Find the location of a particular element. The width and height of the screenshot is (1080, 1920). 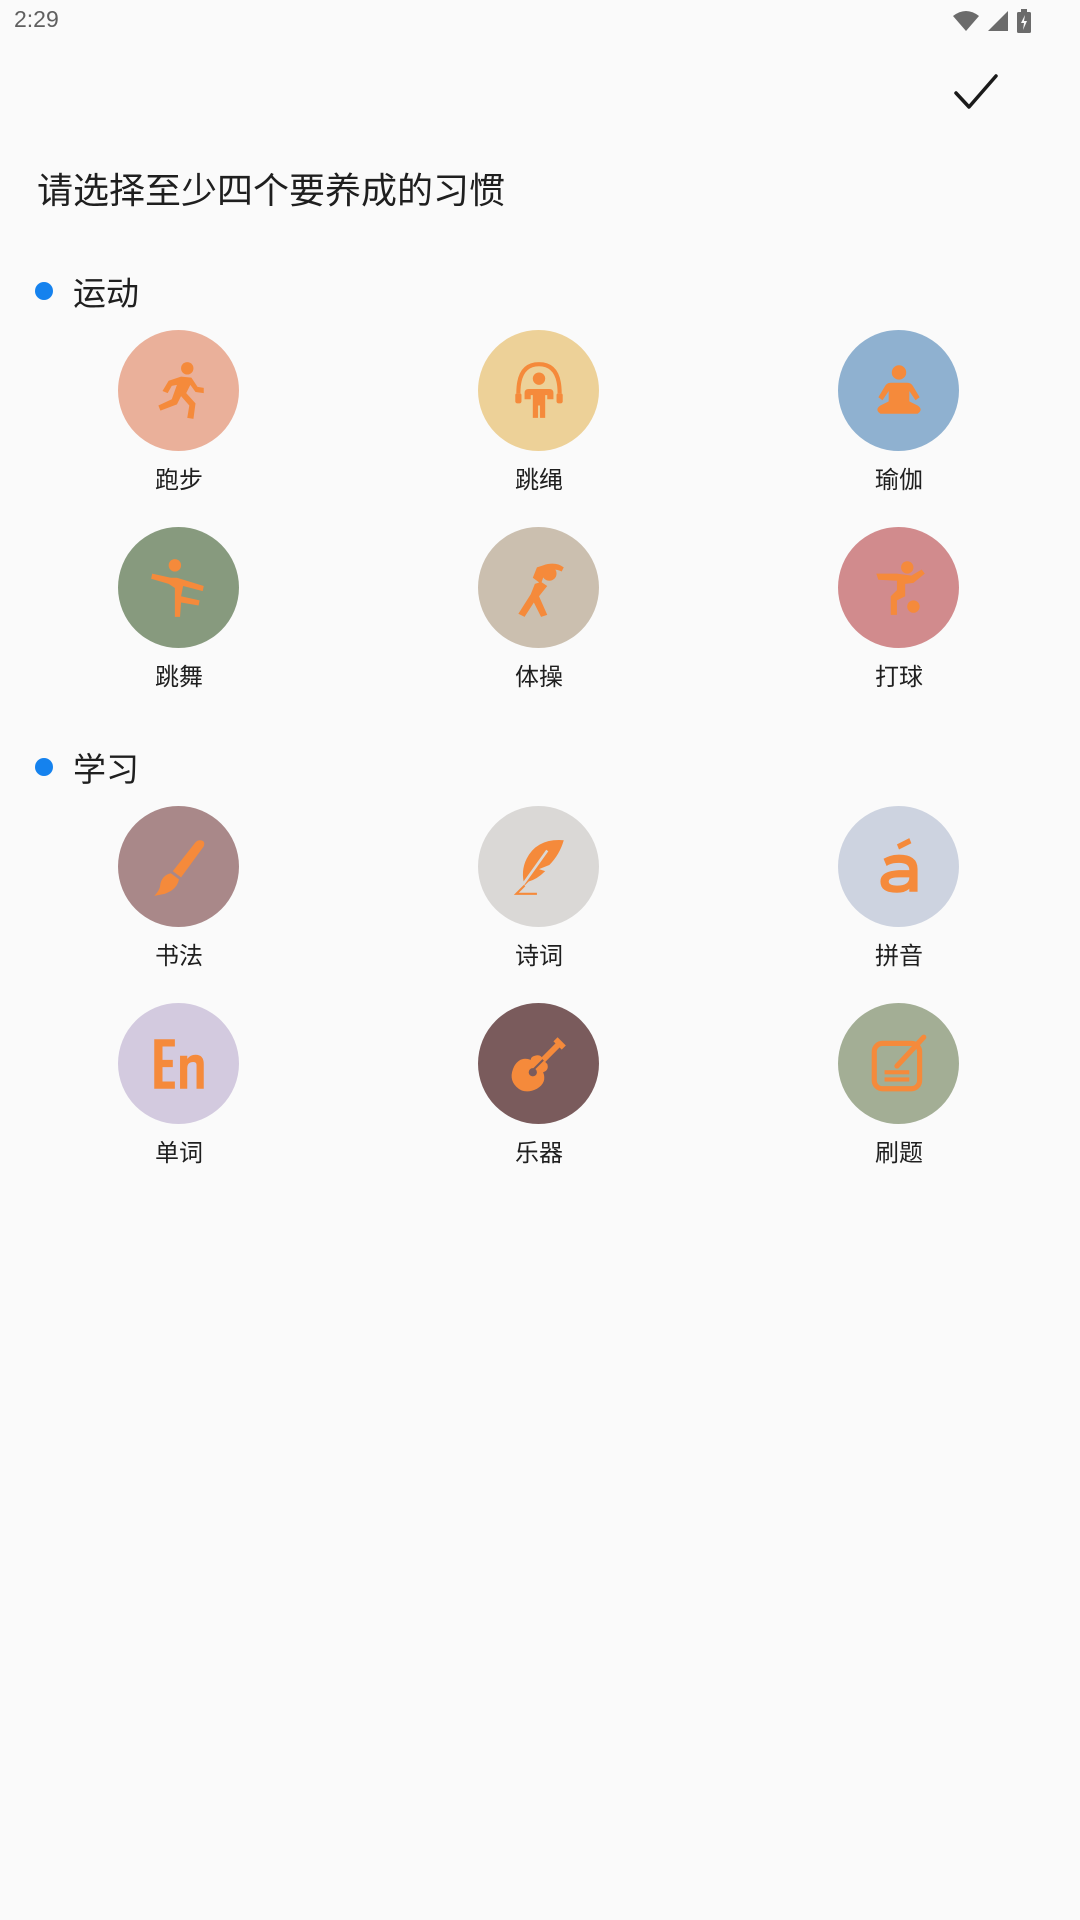

dance-icon is located at coordinates (177, 587).